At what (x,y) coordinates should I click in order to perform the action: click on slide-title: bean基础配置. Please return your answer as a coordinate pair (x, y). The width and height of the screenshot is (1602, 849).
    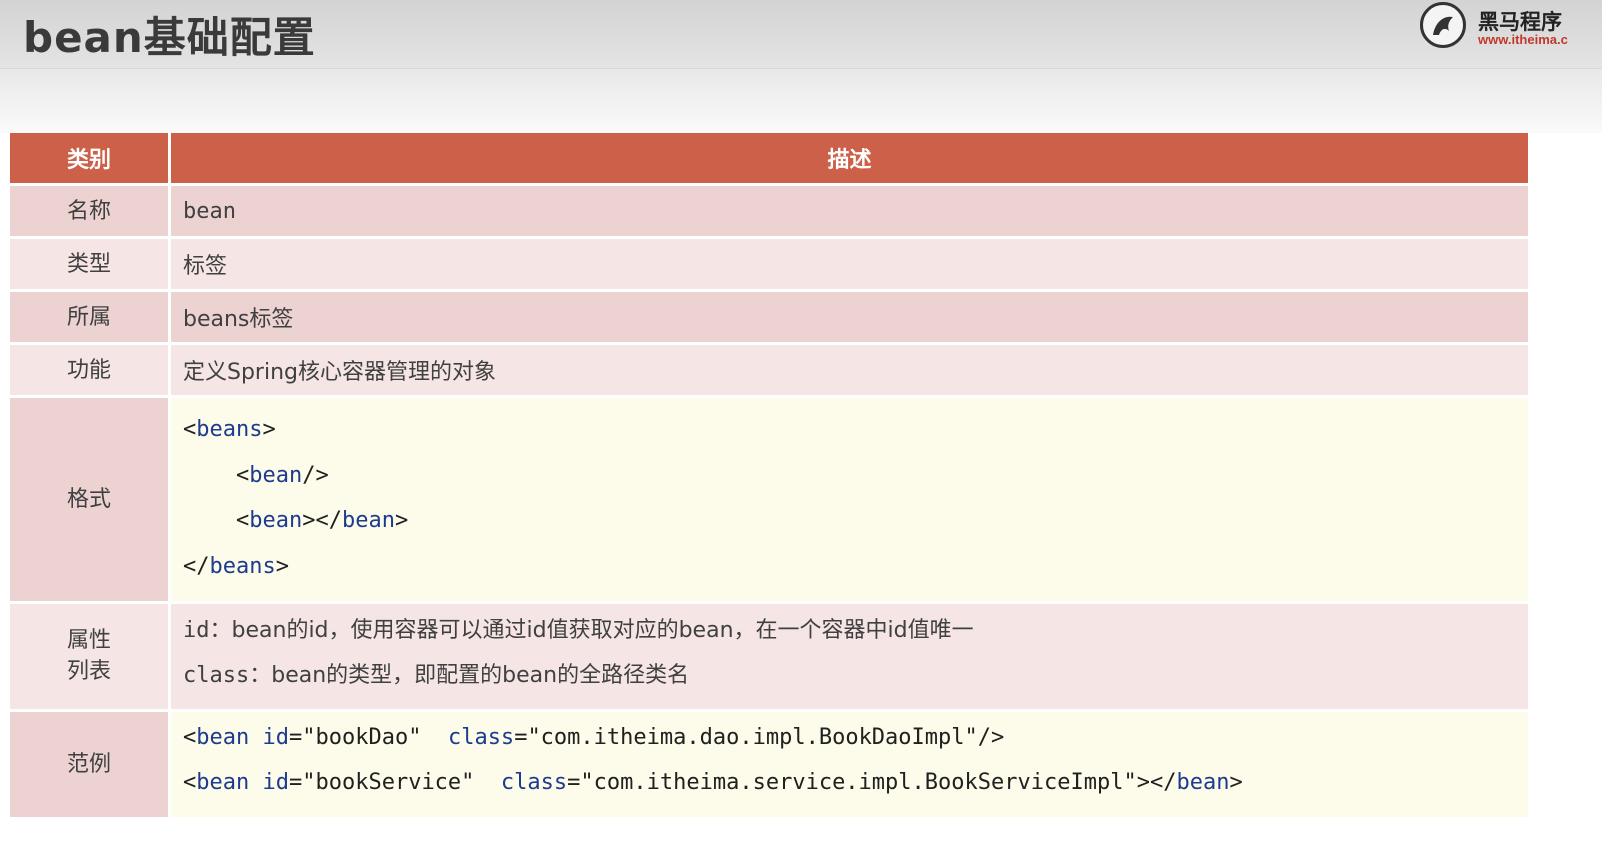
    Looking at the image, I should click on (169, 37).